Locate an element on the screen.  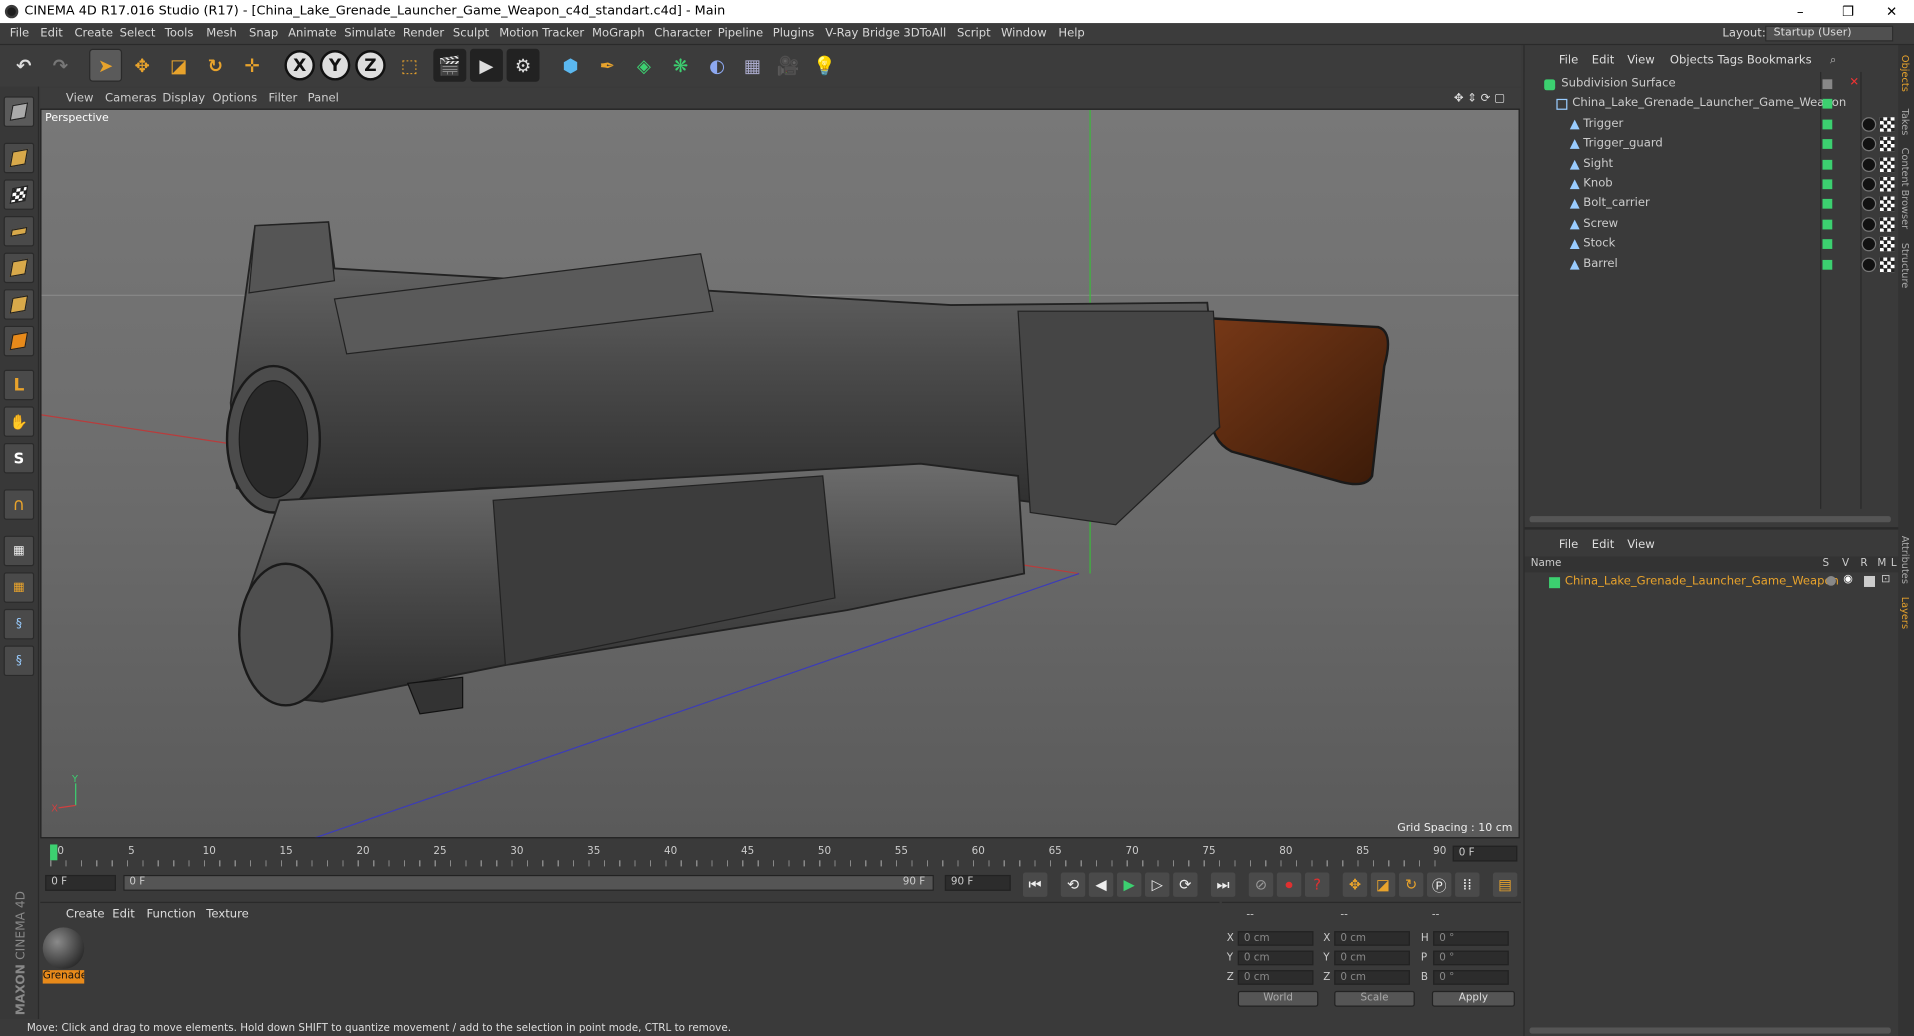
objects-menu-edit: Edit is located at coordinates (1603, 60).